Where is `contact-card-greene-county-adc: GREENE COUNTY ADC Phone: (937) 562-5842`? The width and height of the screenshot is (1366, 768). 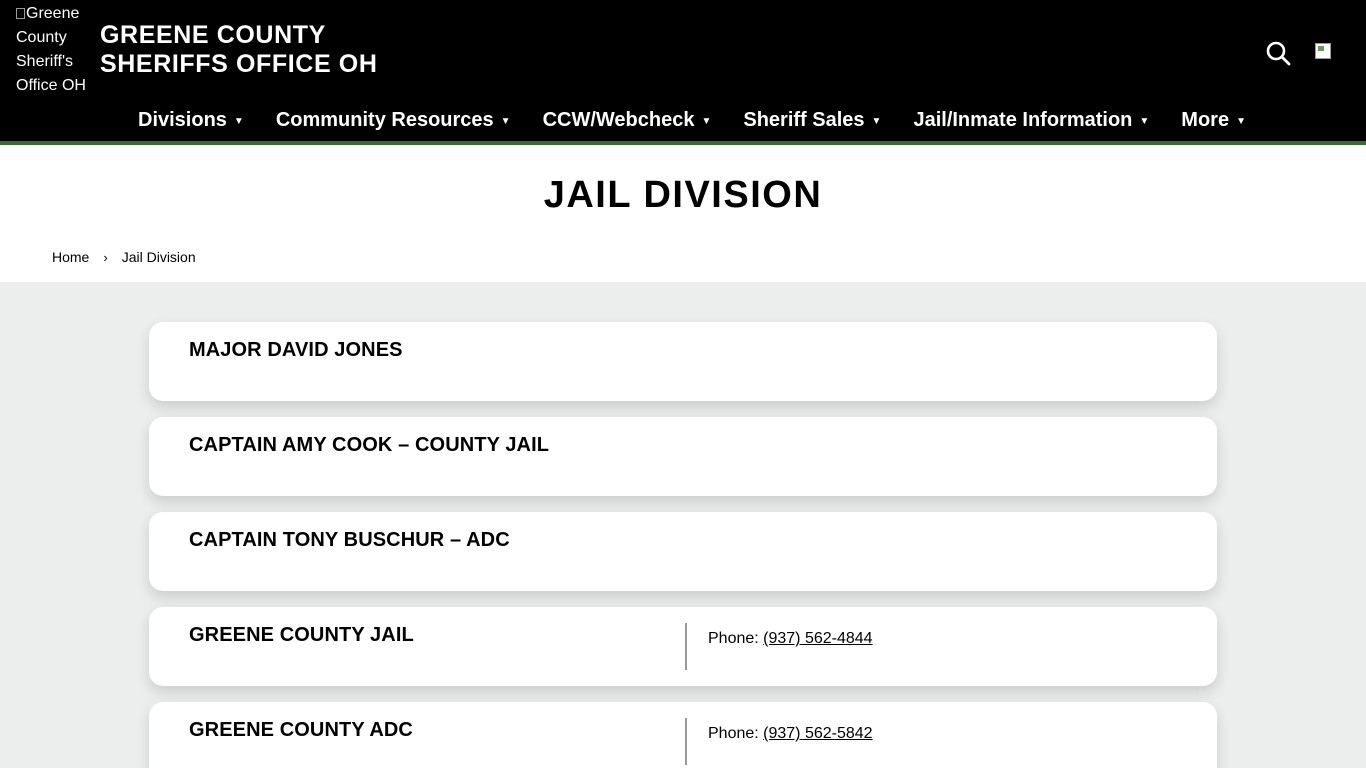 contact-card-greene-county-adc: GREENE COUNTY ADC Phone: (937) 562-5842 is located at coordinates (683, 735).